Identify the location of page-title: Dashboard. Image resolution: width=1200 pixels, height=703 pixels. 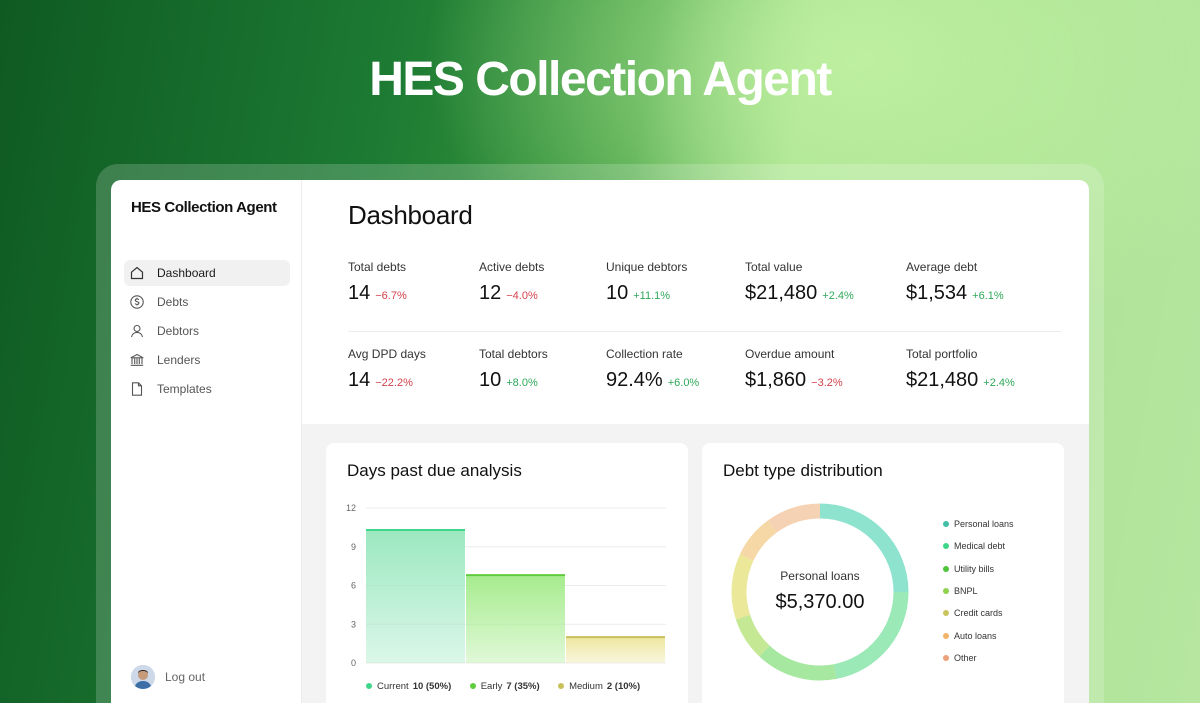
(410, 215).